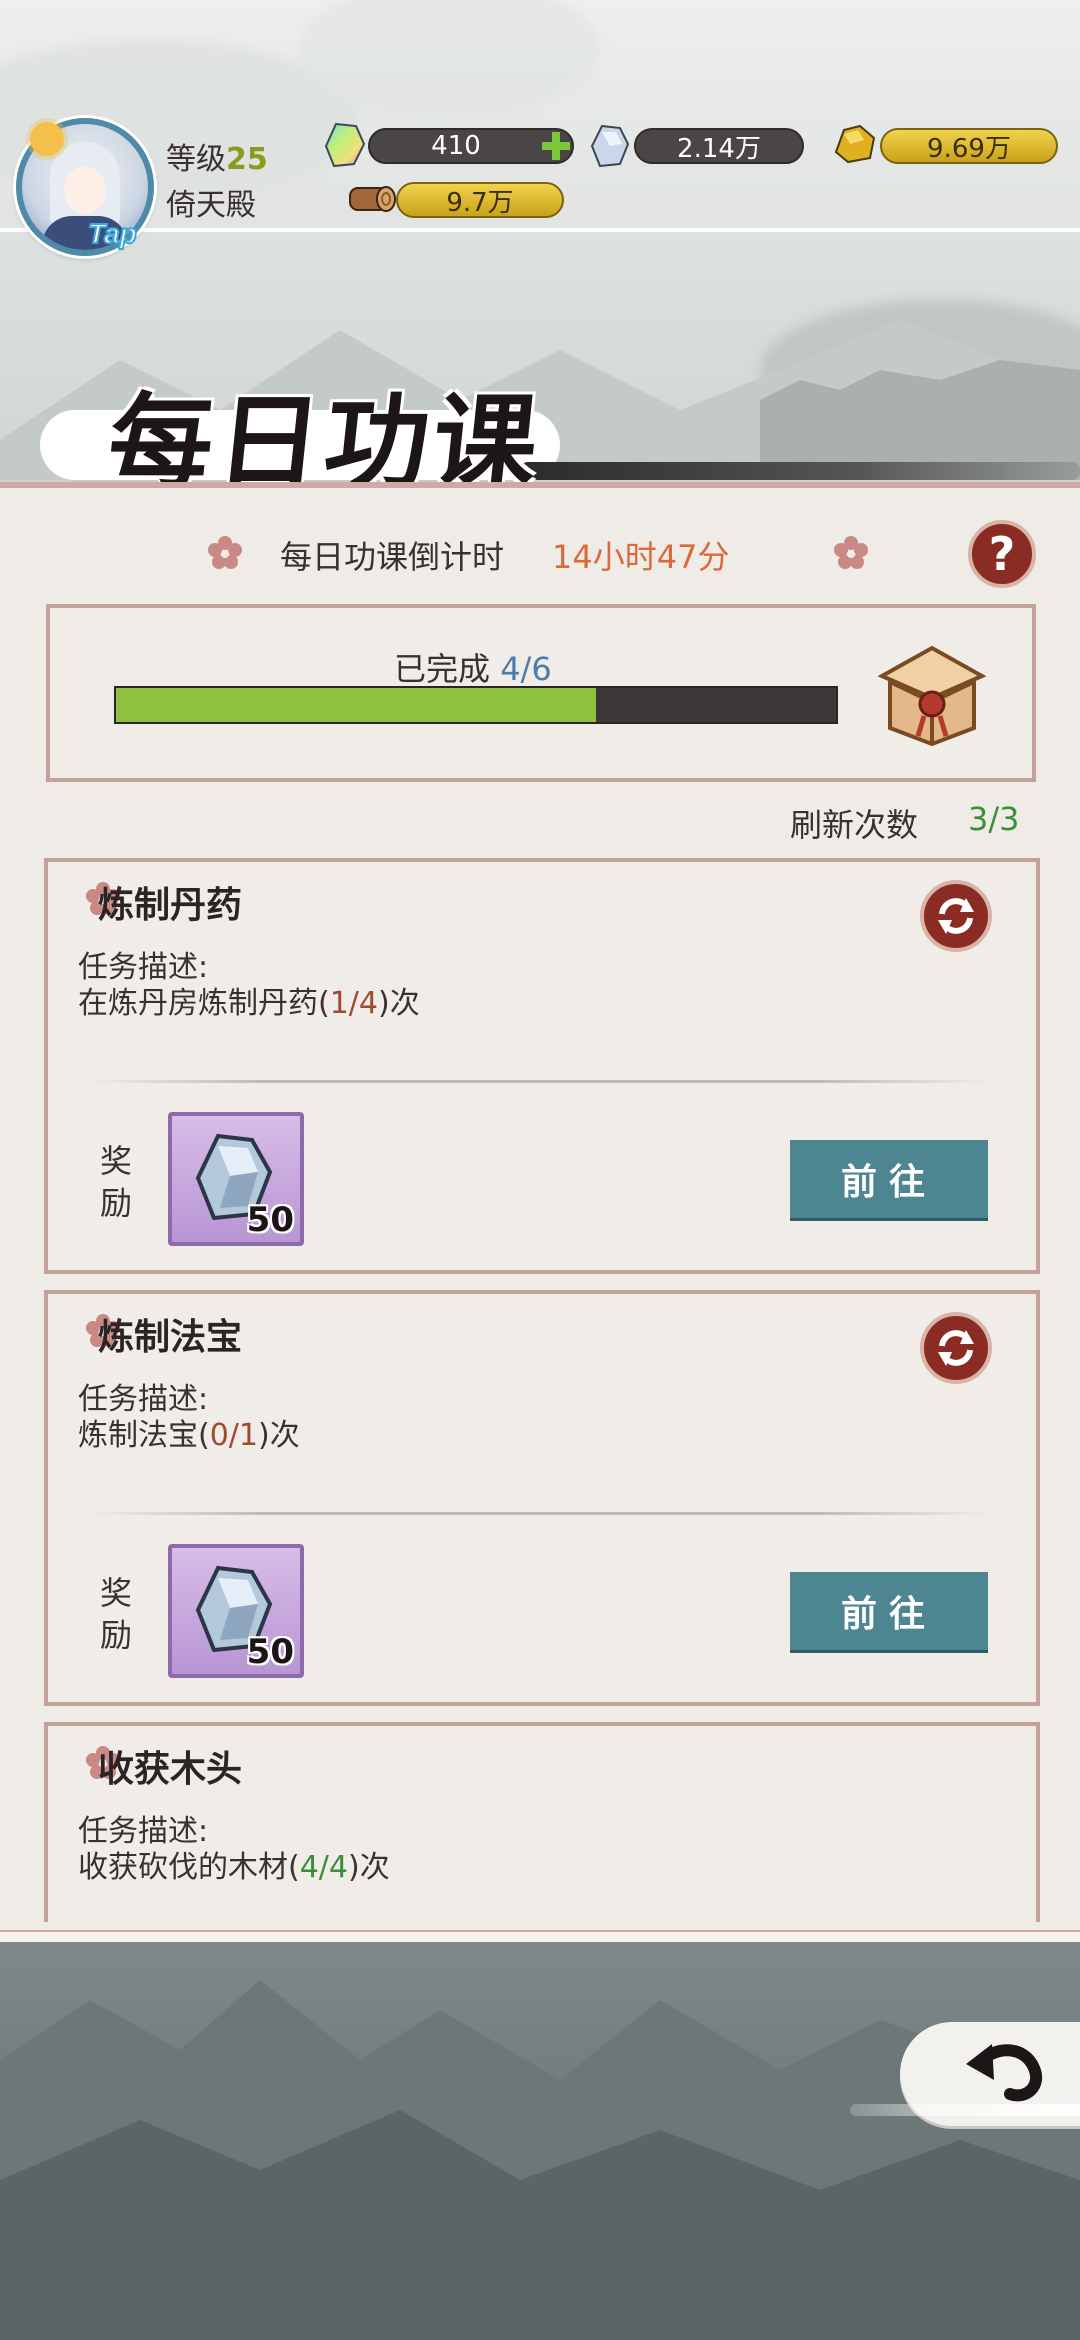  I want to click on resource-crystal: 2.14万, so click(719, 146).